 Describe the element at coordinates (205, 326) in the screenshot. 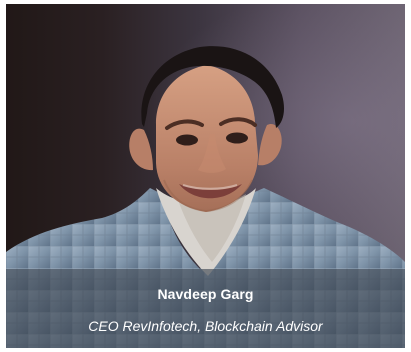

I see `person-title: CEO RevInfotech, Blockchain Advisor` at that location.